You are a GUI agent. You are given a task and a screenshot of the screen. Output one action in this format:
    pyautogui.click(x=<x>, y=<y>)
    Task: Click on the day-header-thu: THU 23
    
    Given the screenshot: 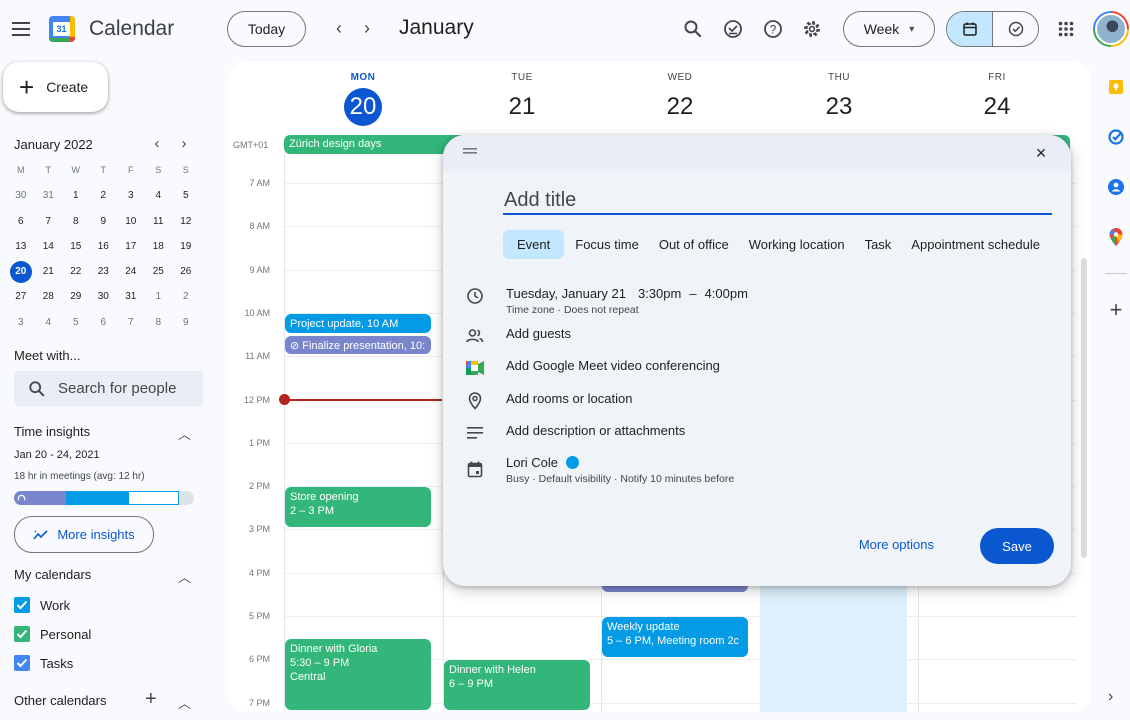 What is the action you would take?
    pyautogui.click(x=839, y=99)
    